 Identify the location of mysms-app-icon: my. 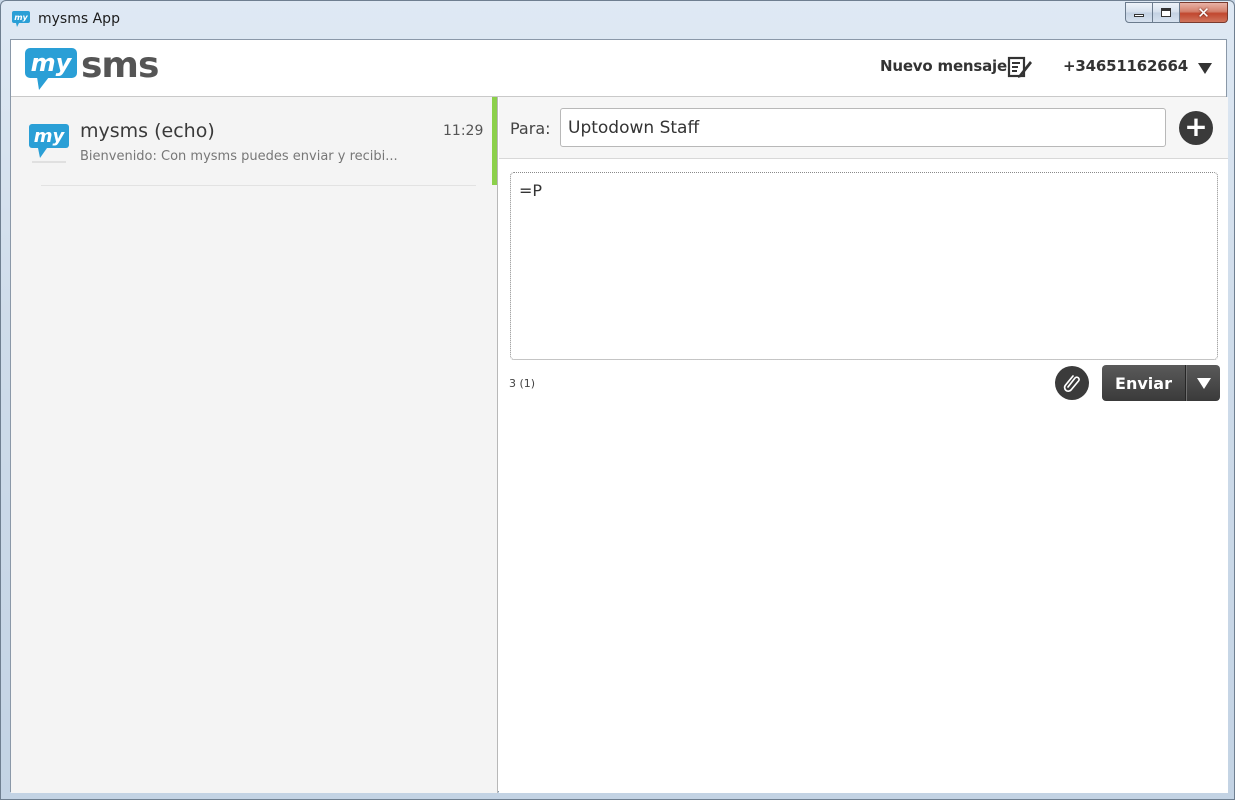
(21, 19).